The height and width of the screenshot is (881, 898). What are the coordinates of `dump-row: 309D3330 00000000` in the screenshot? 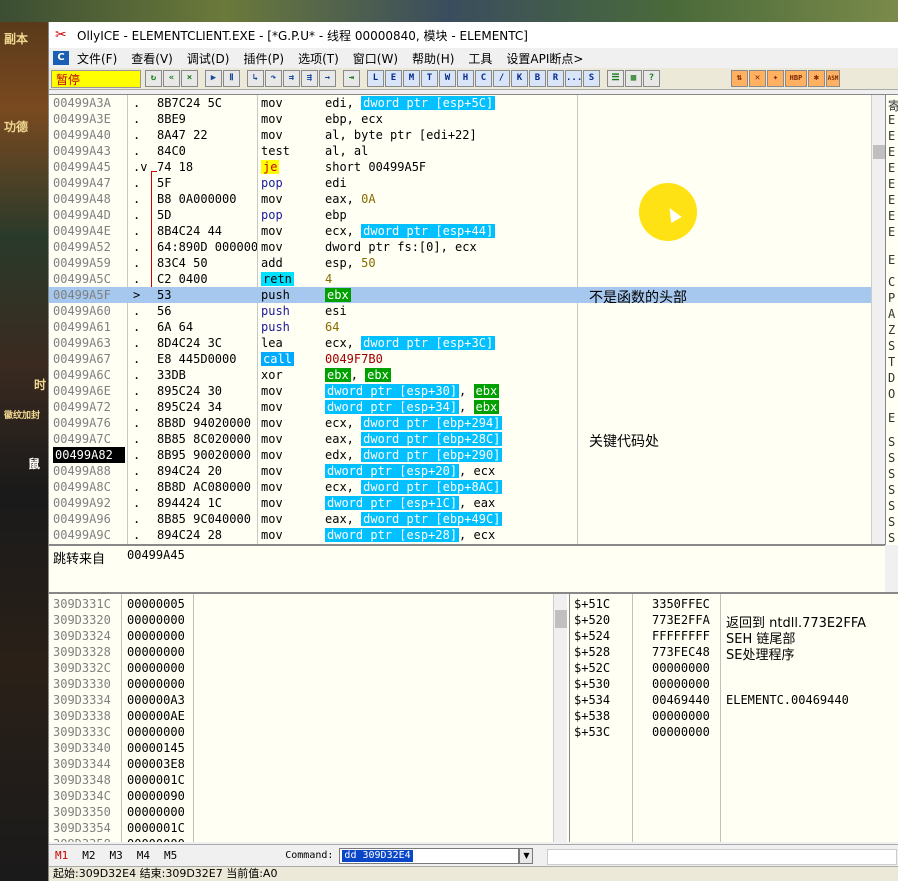 It's located at (309, 684).